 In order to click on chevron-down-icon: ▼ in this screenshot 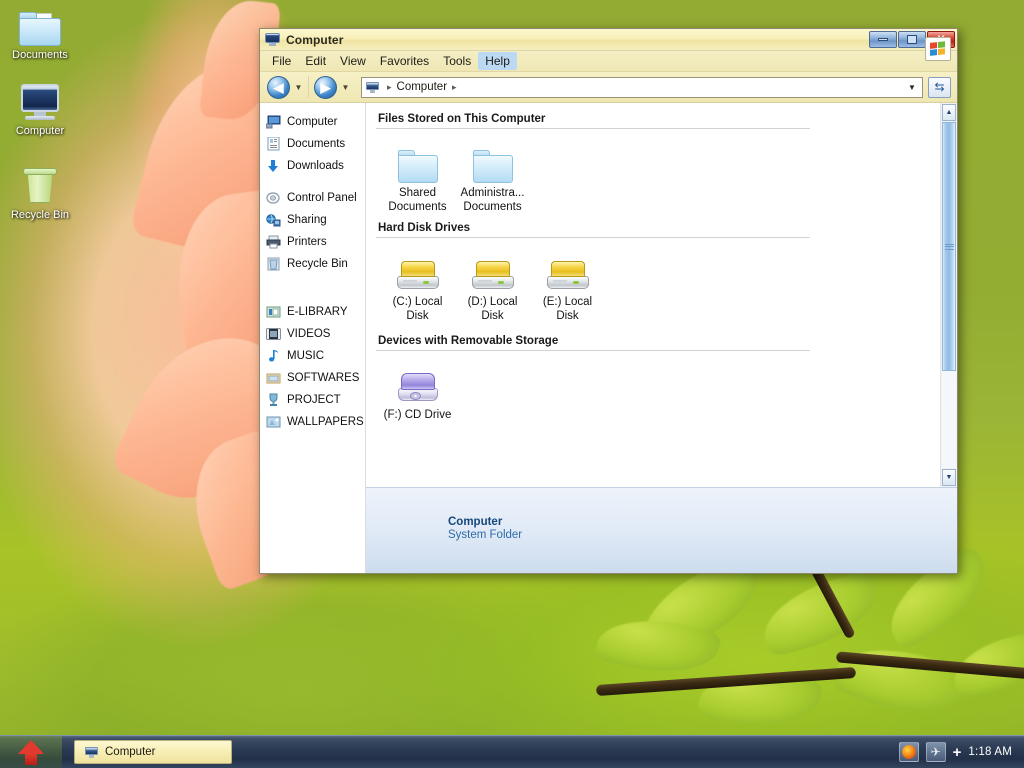, I will do `click(912, 87)`.